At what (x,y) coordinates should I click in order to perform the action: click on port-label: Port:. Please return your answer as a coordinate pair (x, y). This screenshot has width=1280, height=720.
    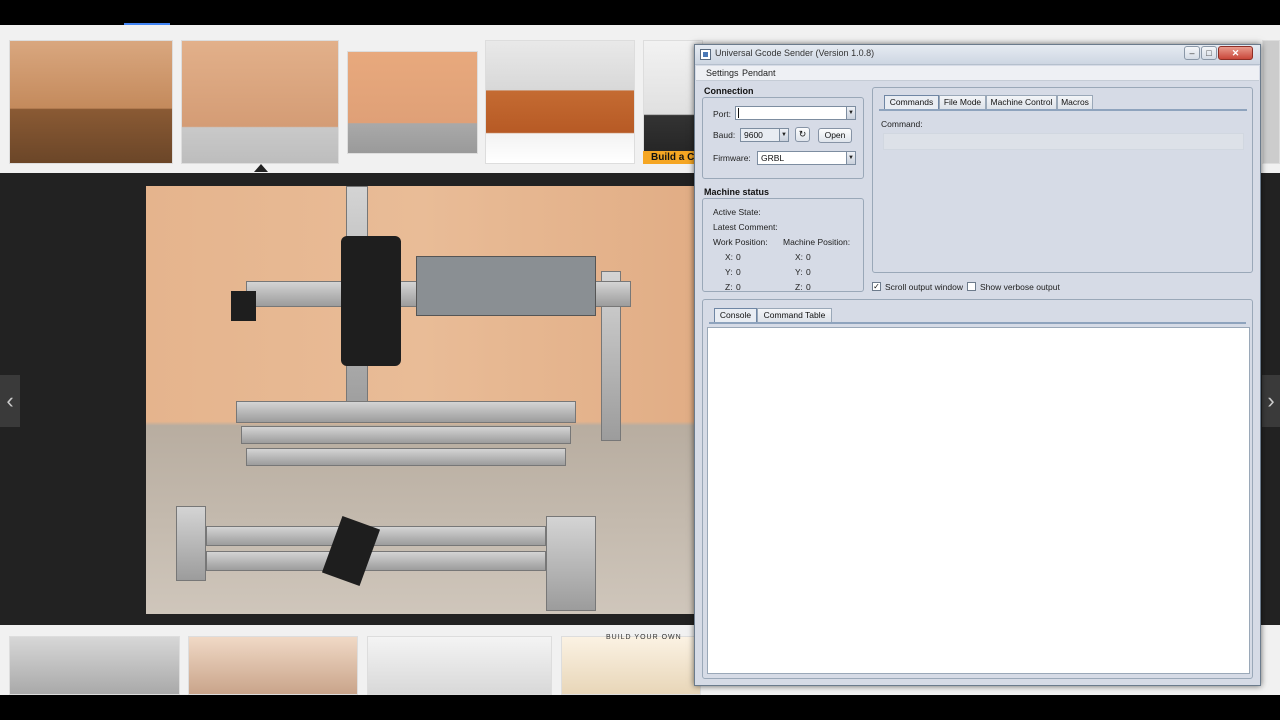
    Looking at the image, I should click on (722, 114).